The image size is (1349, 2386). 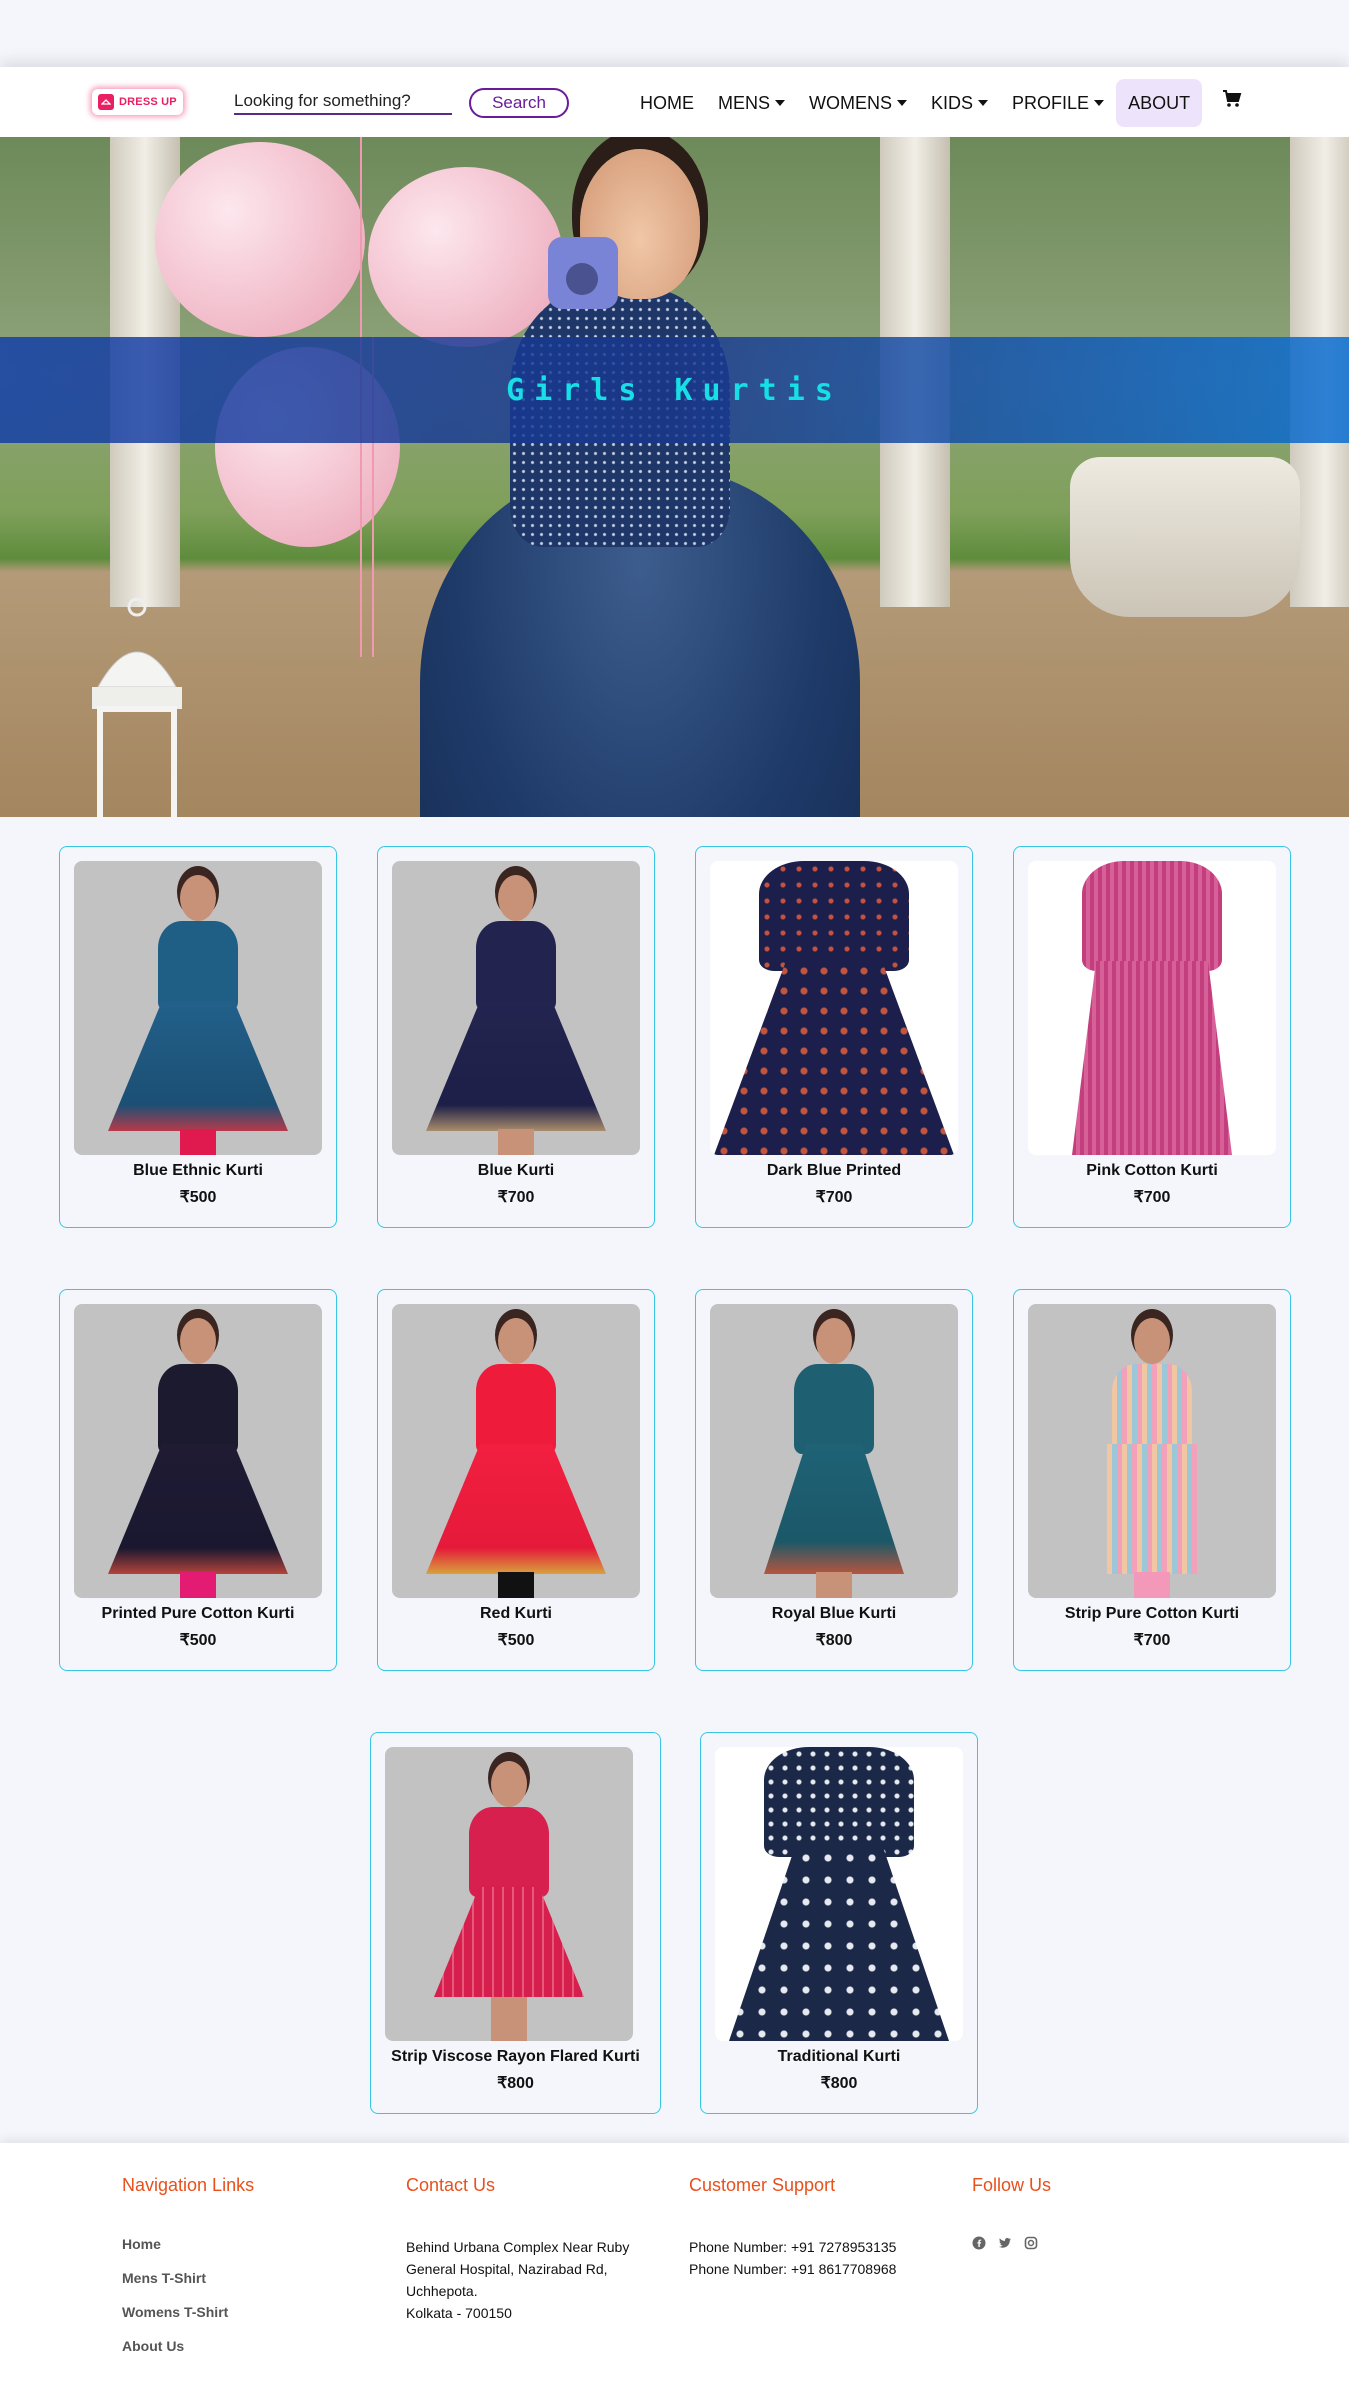 What do you see at coordinates (137, 707) in the screenshot?
I see `lantern-image` at bounding box center [137, 707].